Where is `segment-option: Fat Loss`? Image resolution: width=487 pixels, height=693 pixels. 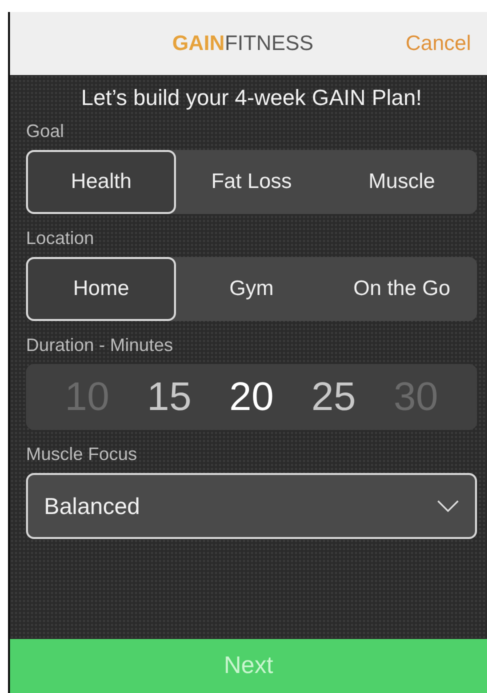 segment-option: Fat Loss is located at coordinates (251, 182).